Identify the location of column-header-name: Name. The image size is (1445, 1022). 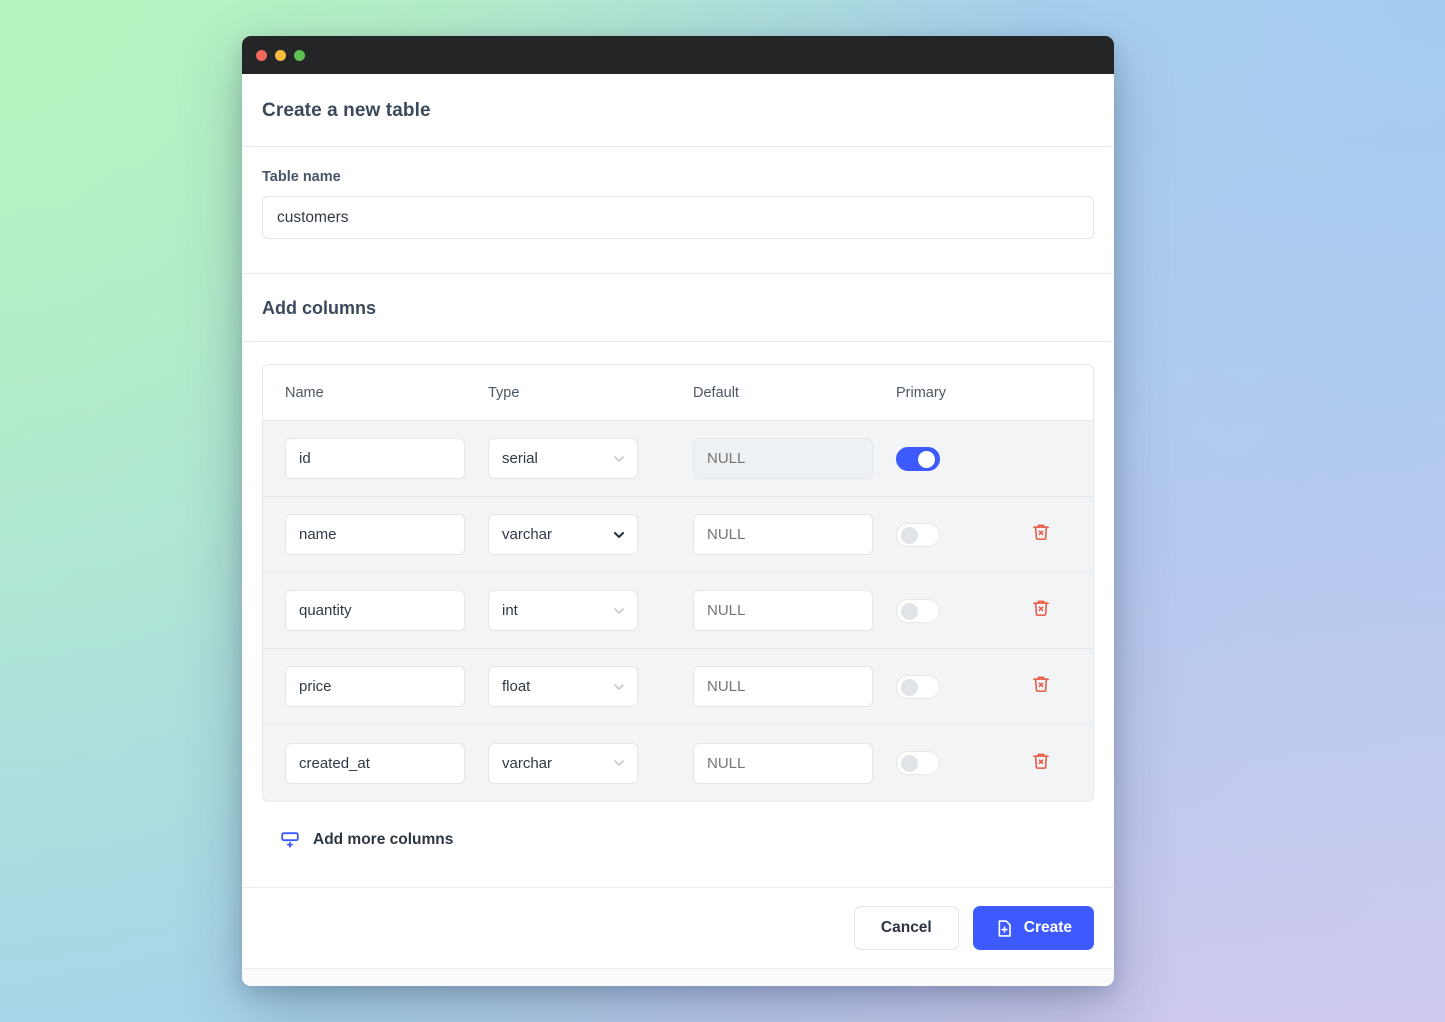
(304, 392).